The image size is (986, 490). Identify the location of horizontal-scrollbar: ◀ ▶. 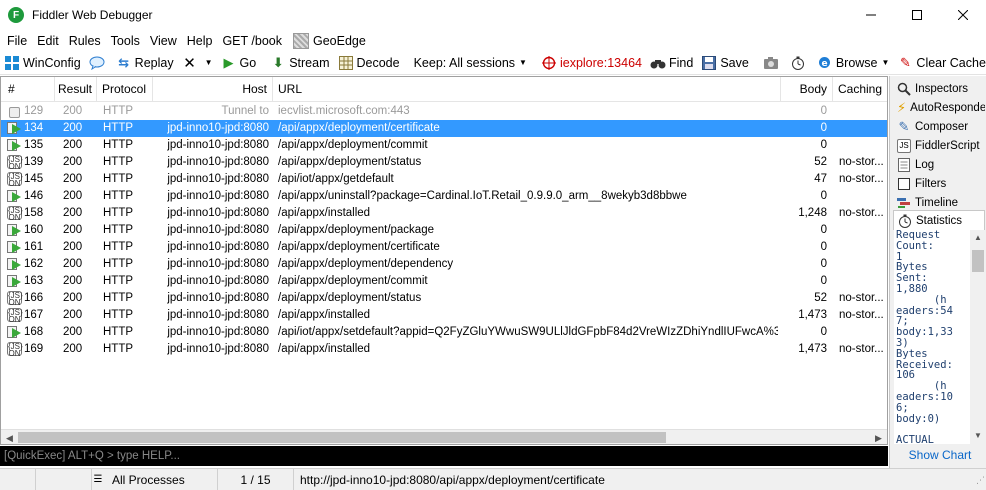
(444, 436).